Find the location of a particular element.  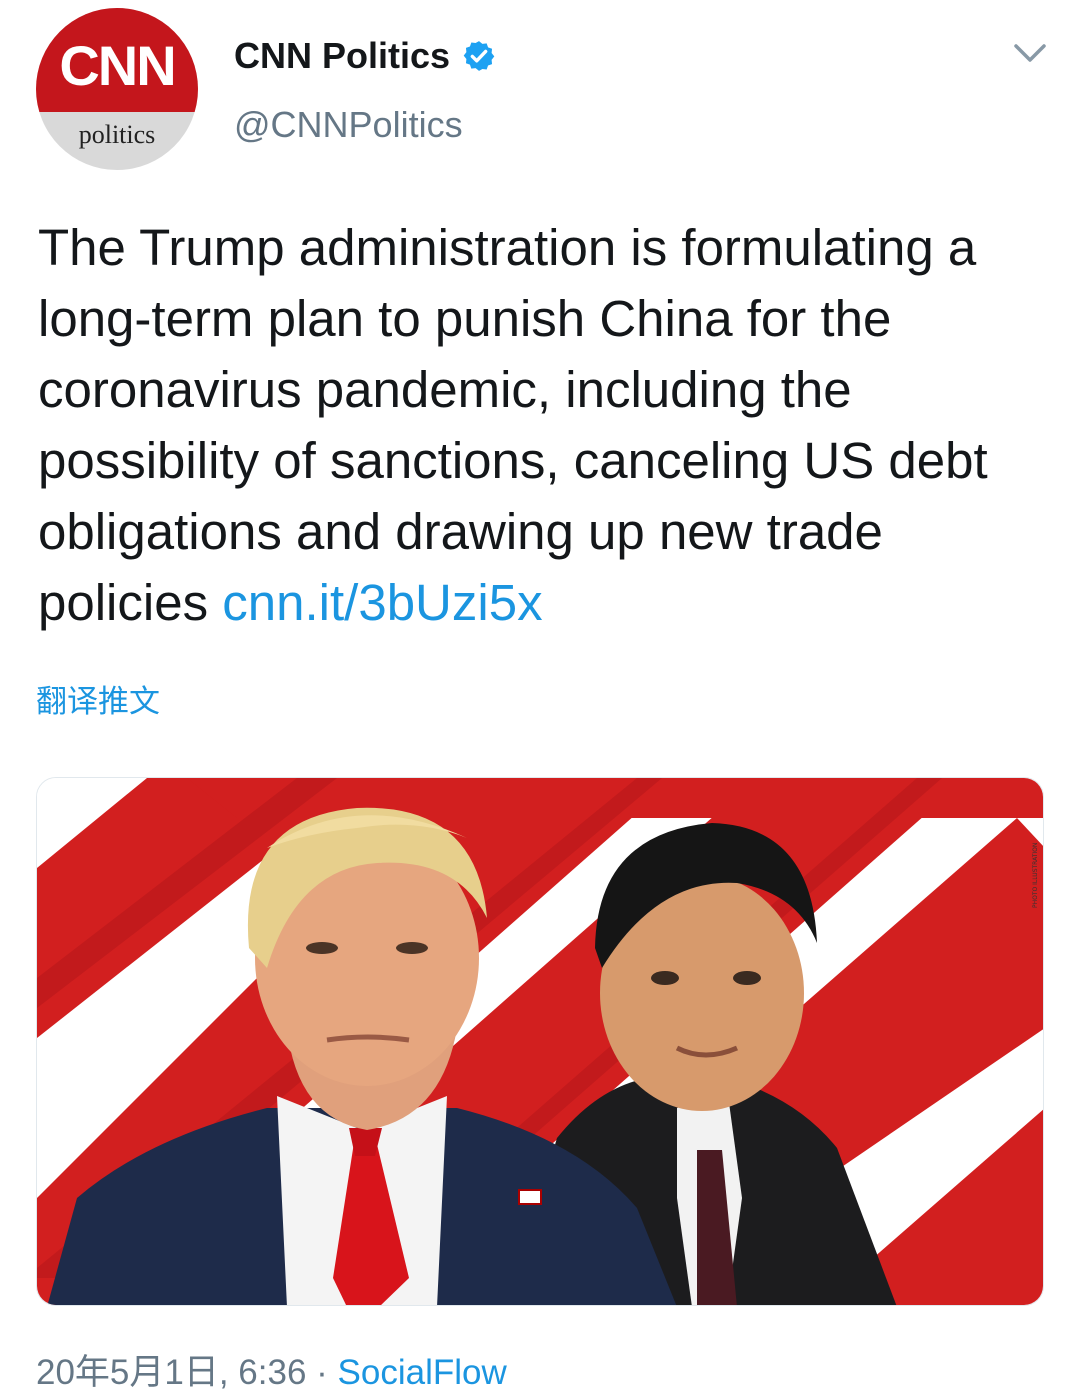

cnn-logo: CNN is located at coordinates (117, 65).